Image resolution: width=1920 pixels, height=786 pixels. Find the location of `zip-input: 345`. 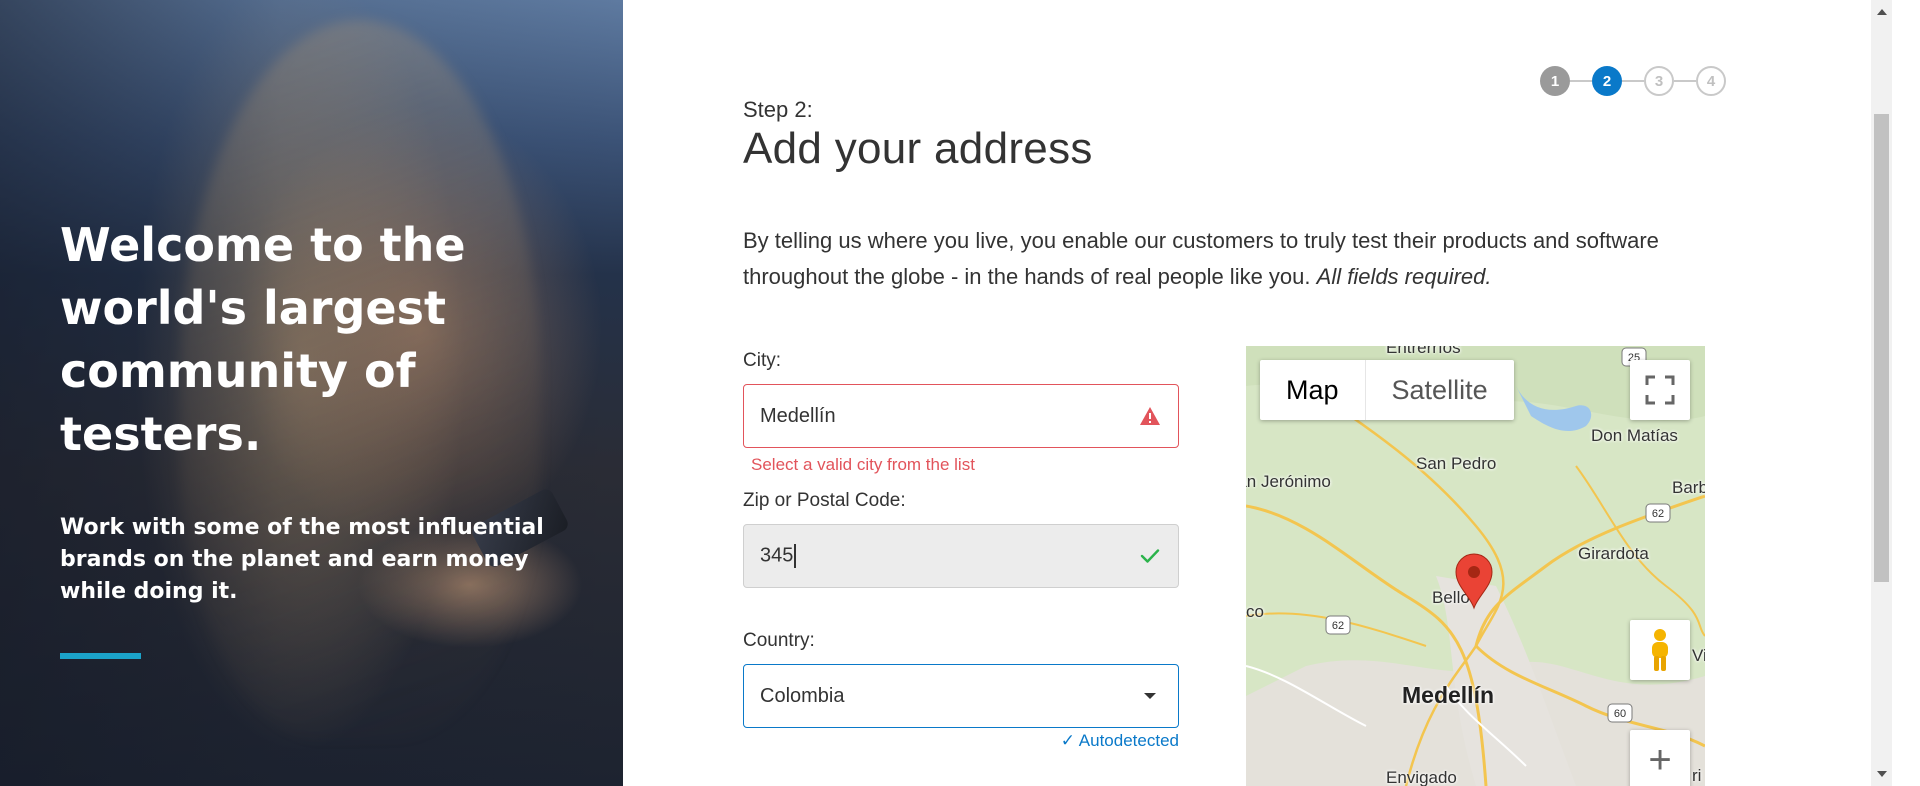

zip-input: 345 is located at coordinates (961, 556).